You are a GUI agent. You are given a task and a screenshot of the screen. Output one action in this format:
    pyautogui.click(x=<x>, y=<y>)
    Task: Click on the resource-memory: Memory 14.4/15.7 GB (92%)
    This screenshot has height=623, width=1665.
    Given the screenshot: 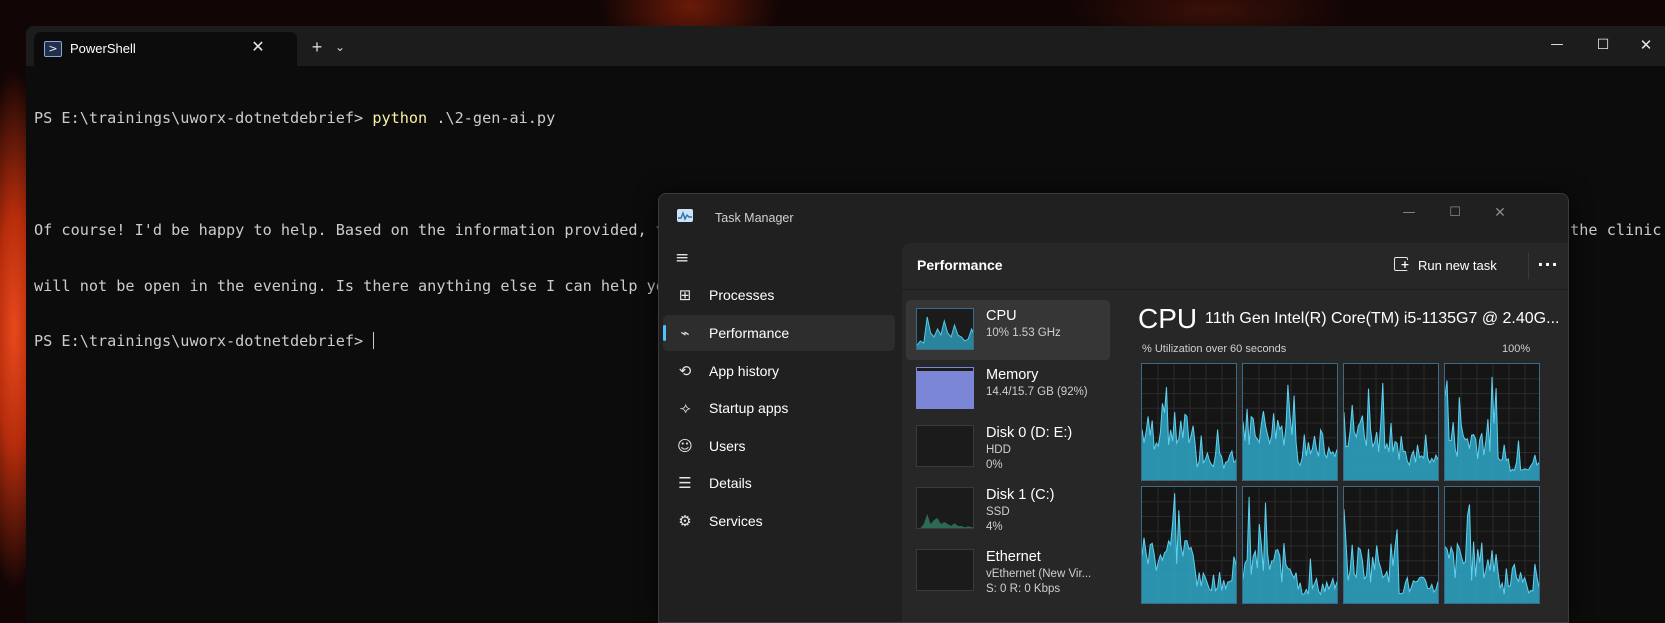 What is the action you would take?
    pyautogui.click(x=1008, y=389)
    